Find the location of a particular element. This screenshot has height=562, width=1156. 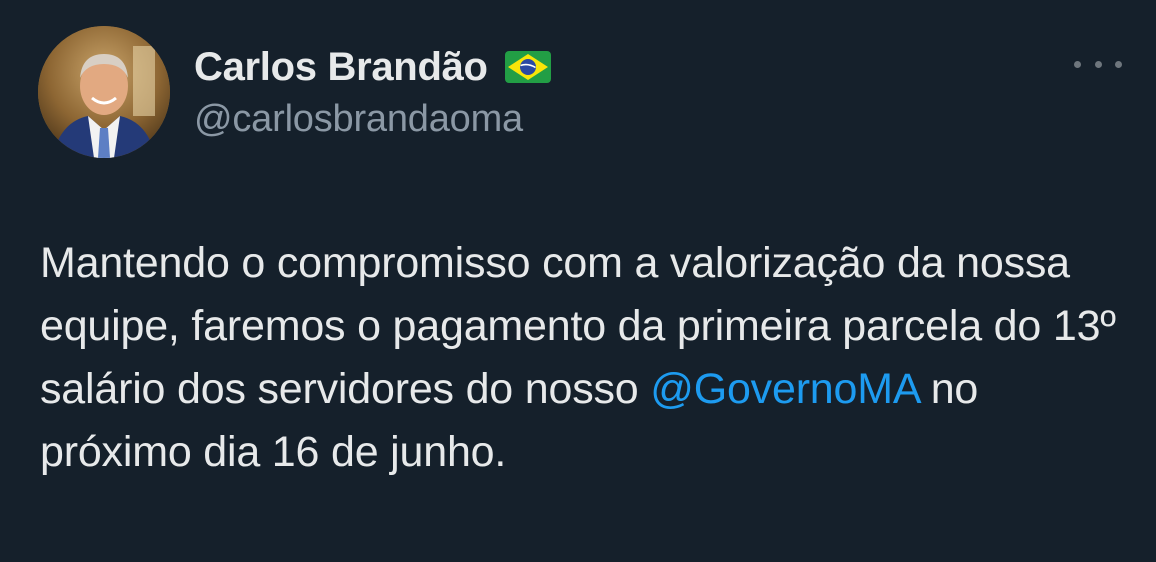

author-handle: @carlosbrandaoma is located at coordinates (358, 119).